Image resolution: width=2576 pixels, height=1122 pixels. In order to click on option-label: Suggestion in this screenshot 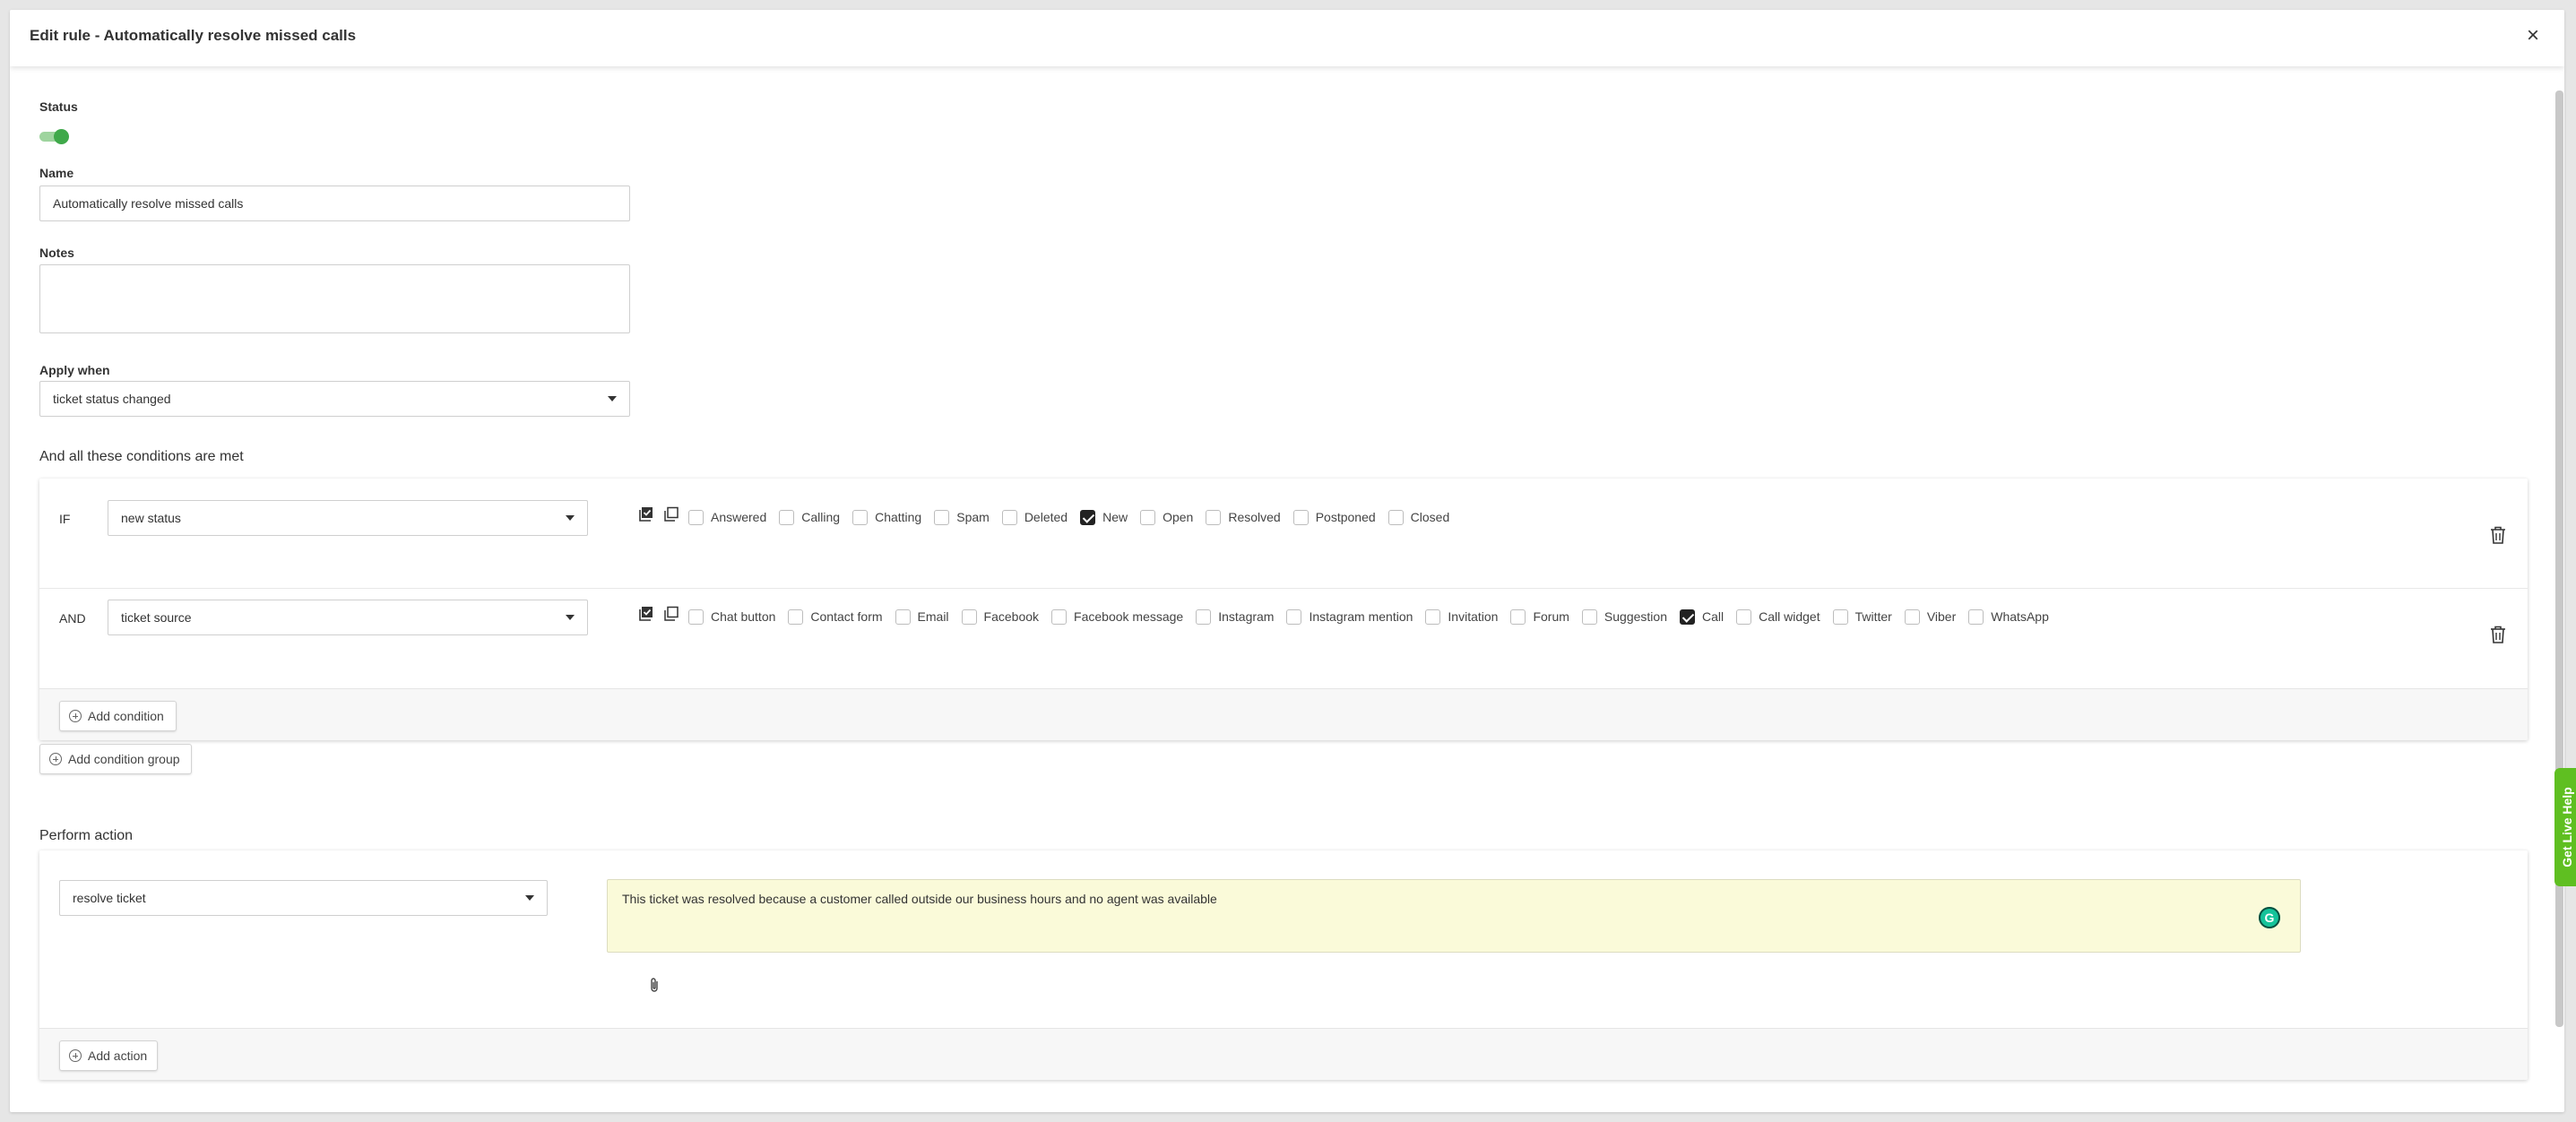, I will do `click(1635, 617)`.